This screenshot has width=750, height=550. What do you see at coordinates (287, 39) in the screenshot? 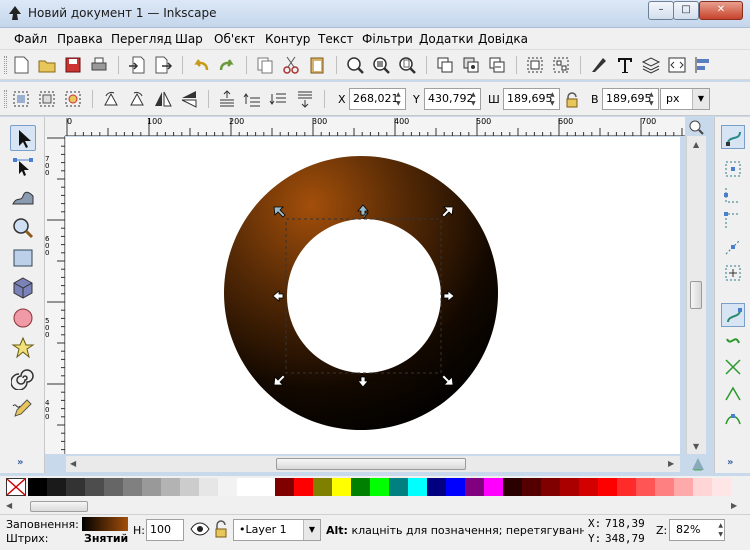
I see `menu-path: Контур` at bounding box center [287, 39].